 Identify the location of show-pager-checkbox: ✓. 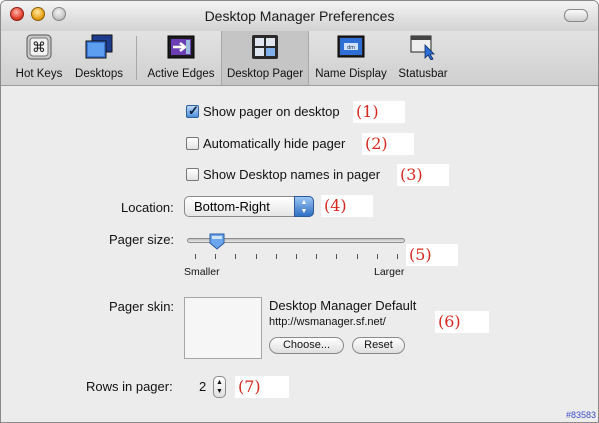
(192, 110).